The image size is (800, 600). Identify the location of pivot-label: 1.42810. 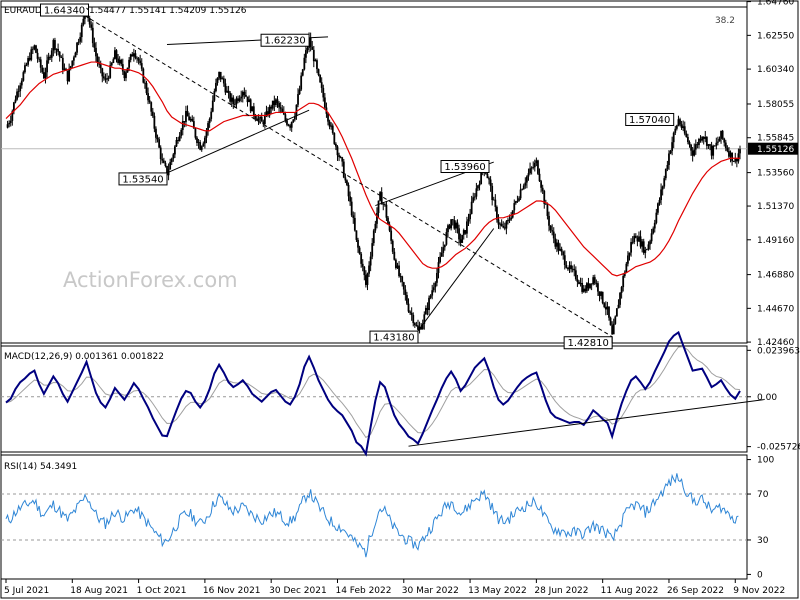
(587, 343).